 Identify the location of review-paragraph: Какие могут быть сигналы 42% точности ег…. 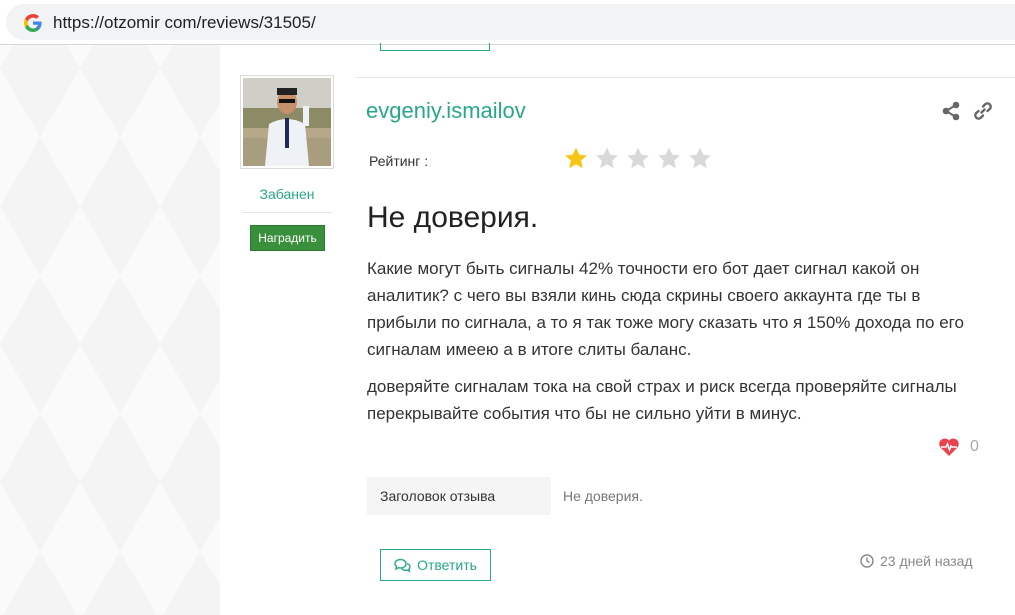
(665, 309).